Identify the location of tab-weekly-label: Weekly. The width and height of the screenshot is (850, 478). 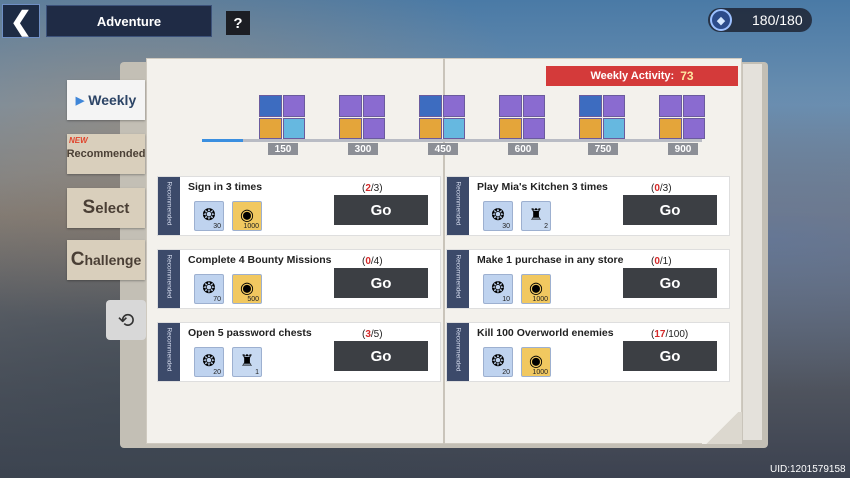
(112, 100).